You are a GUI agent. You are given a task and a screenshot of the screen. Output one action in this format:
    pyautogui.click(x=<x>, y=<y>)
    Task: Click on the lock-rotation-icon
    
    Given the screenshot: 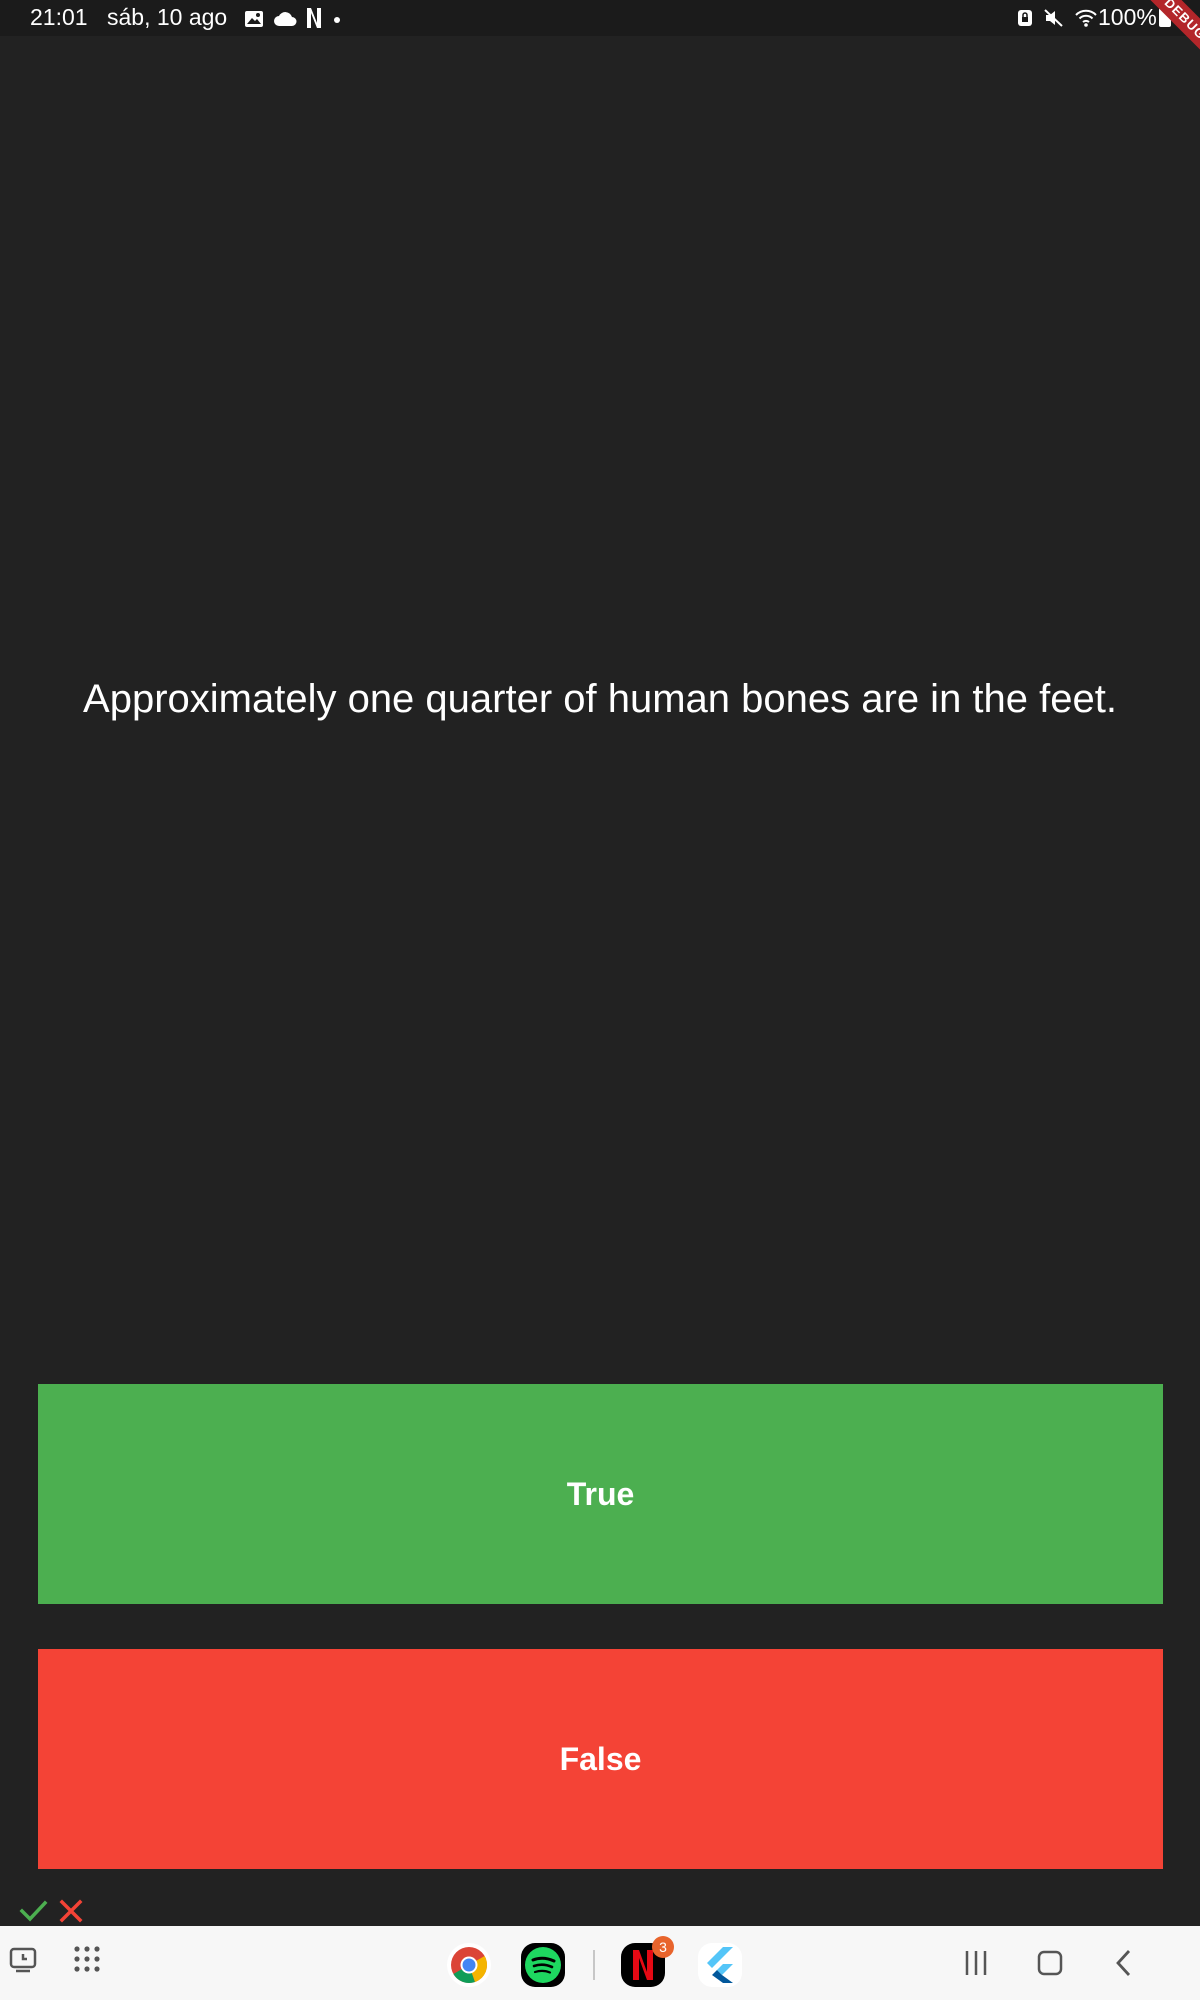 What is the action you would take?
    pyautogui.click(x=1025, y=20)
    